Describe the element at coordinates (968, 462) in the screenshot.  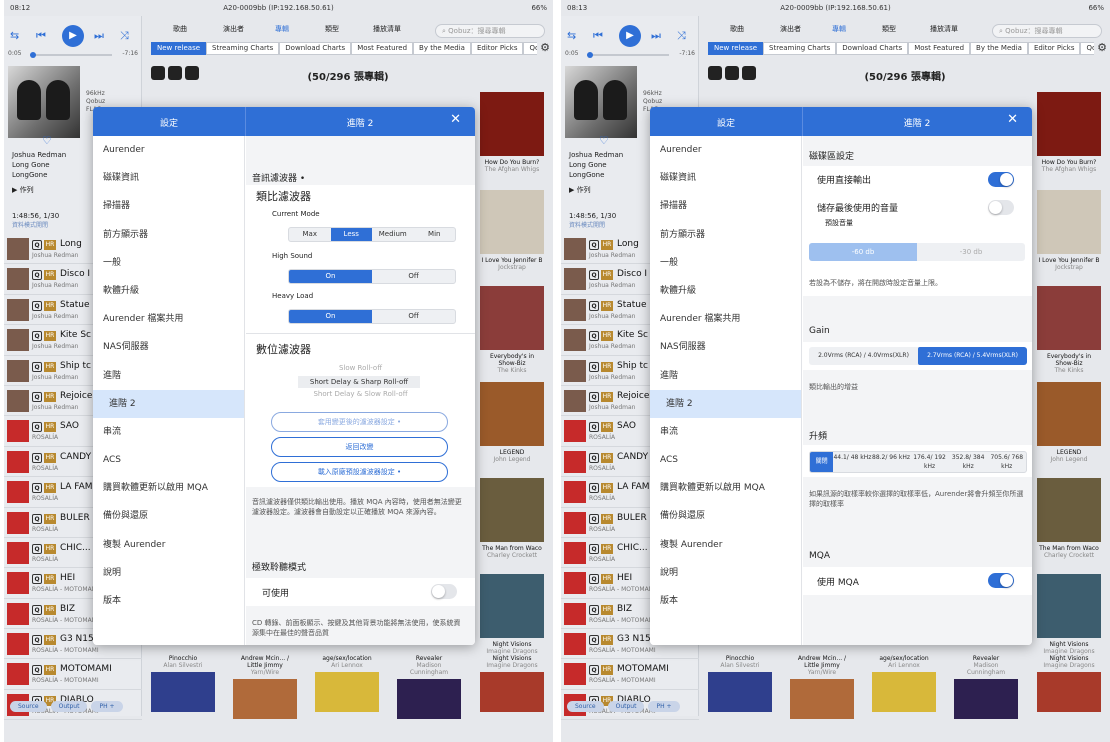
I see `upsample-352-384: 352.8/ 384 kHz` at that location.